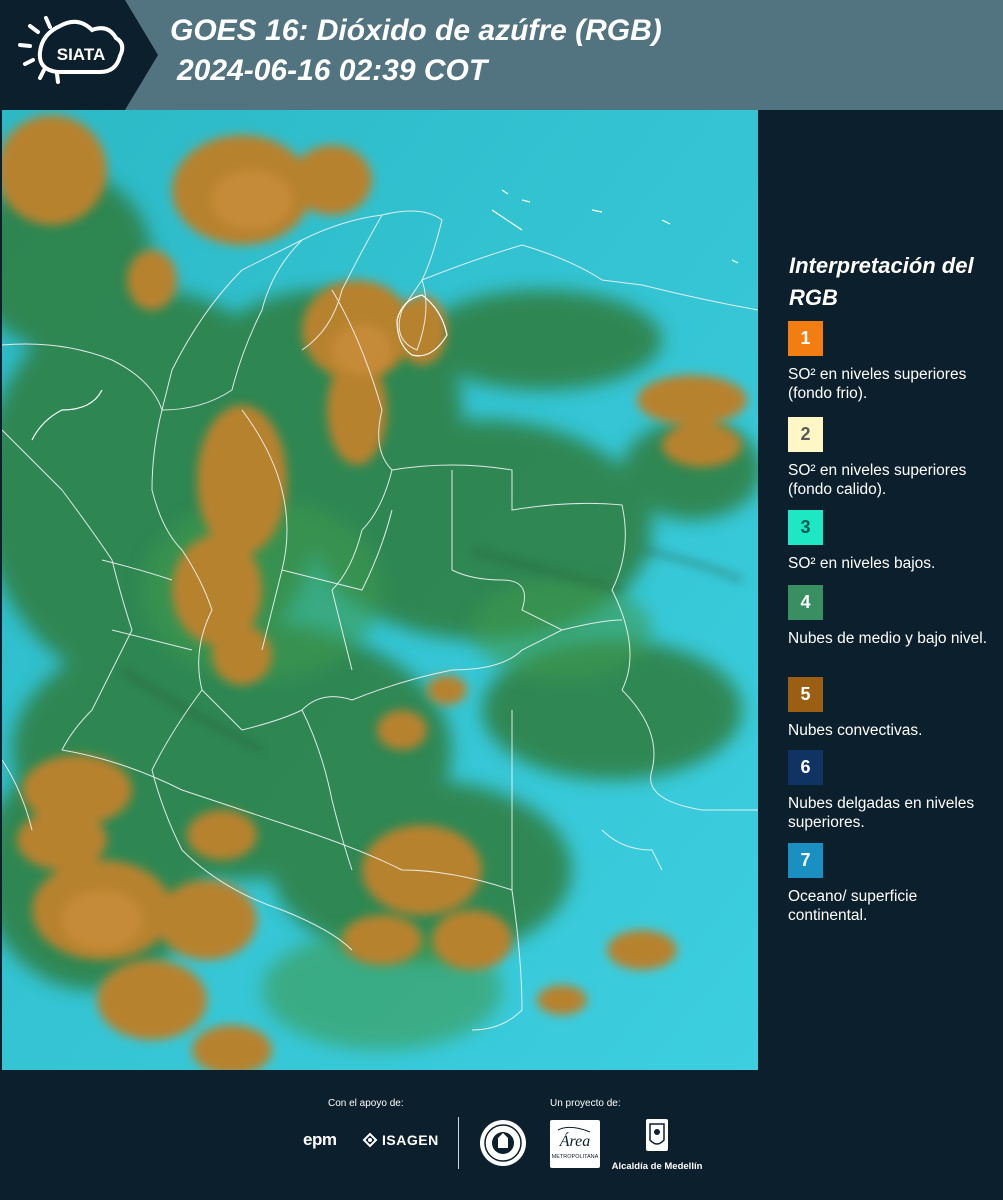 The height and width of the screenshot is (1200, 1003). Describe the element at coordinates (320, 1139) in the screenshot. I see `epm-logo: epm` at that location.